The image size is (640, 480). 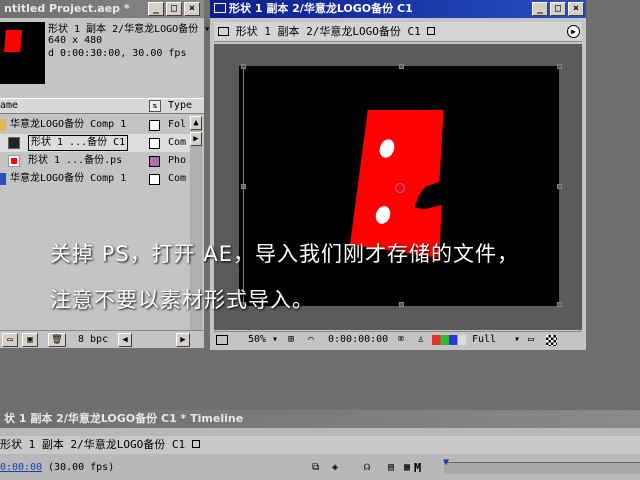 I want to click on channel-icon: ♙, so click(x=421, y=340).